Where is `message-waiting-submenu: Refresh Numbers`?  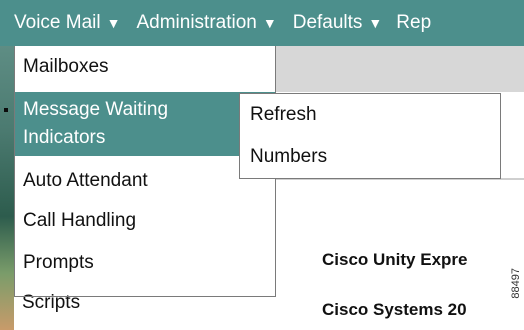 message-waiting-submenu: Refresh Numbers is located at coordinates (370, 136).